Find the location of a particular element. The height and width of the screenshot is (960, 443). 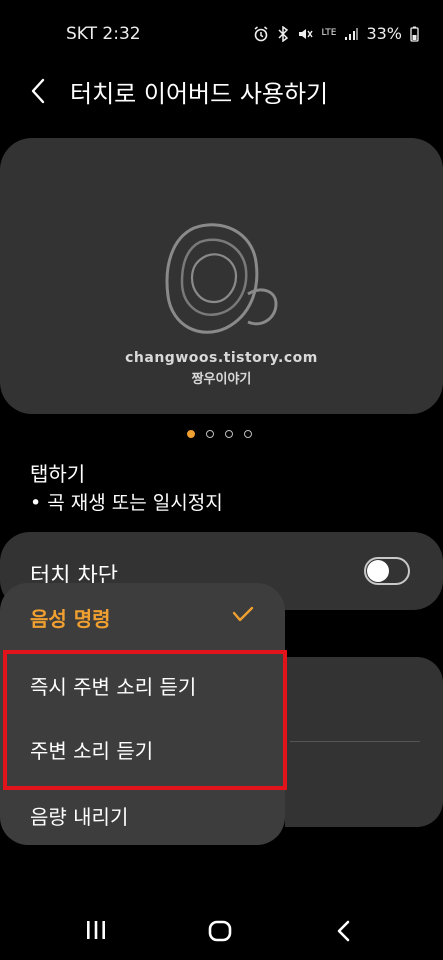

touch-block-toggle is located at coordinates (387, 571).